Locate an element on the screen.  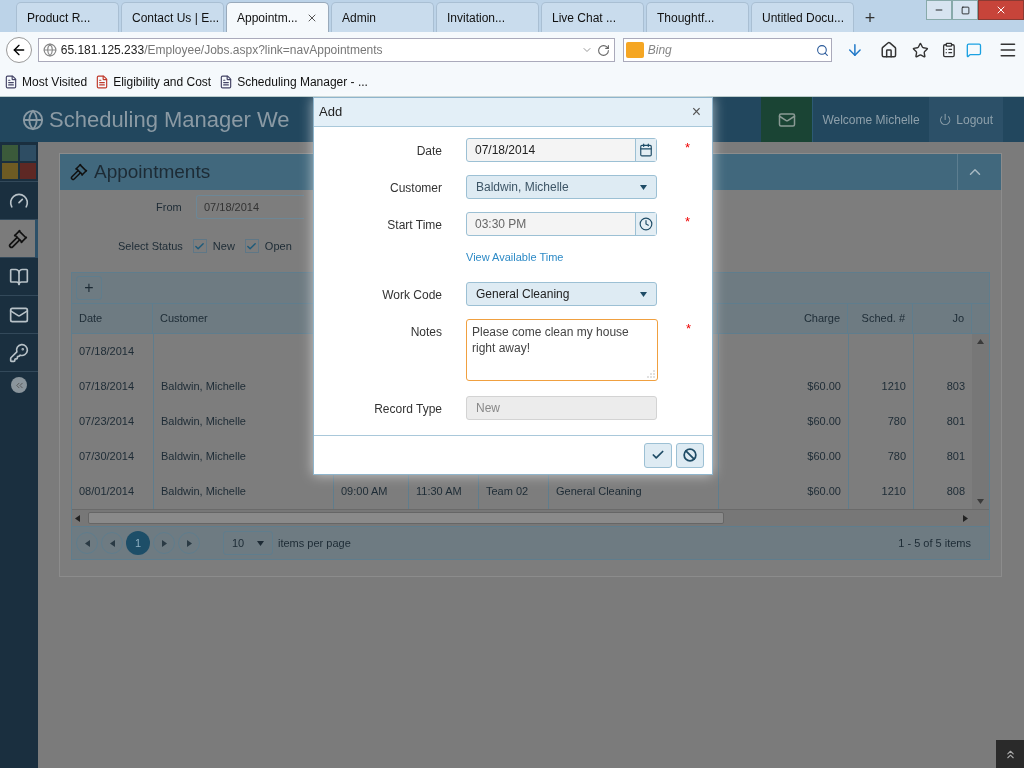
view-available-time-link: View Available Time is located at coordinates (515, 257).